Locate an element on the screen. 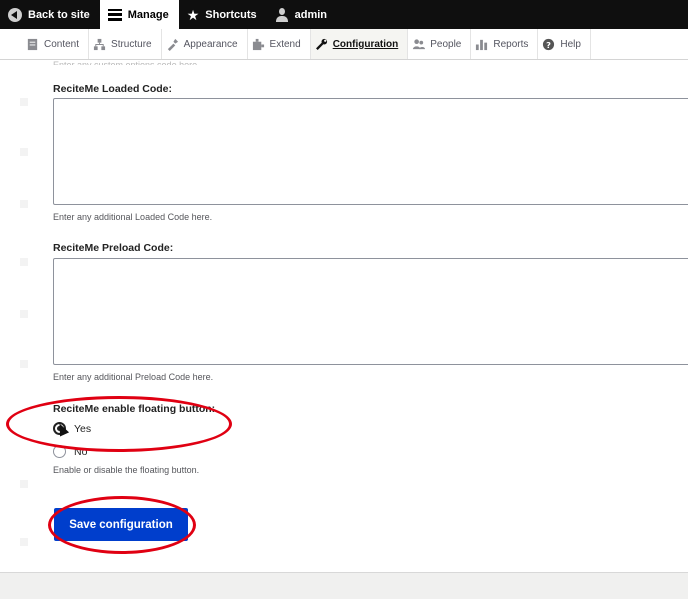 Image resolution: width=688 pixels, height=599 pixels. tray-item-structure: Structure is located at coordinates (125, 44).